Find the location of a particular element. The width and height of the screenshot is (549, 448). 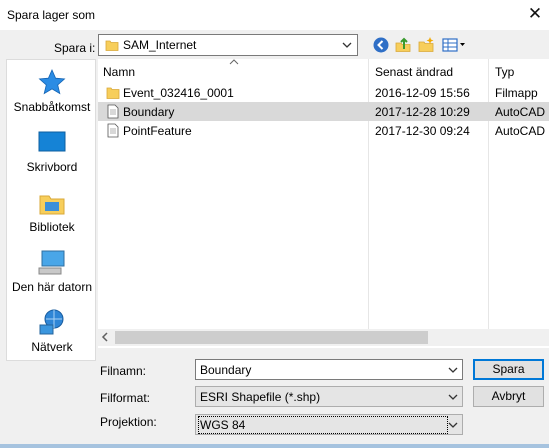

file-modified: 2017-12-30 09:24 is located at coordinates (422, 131).